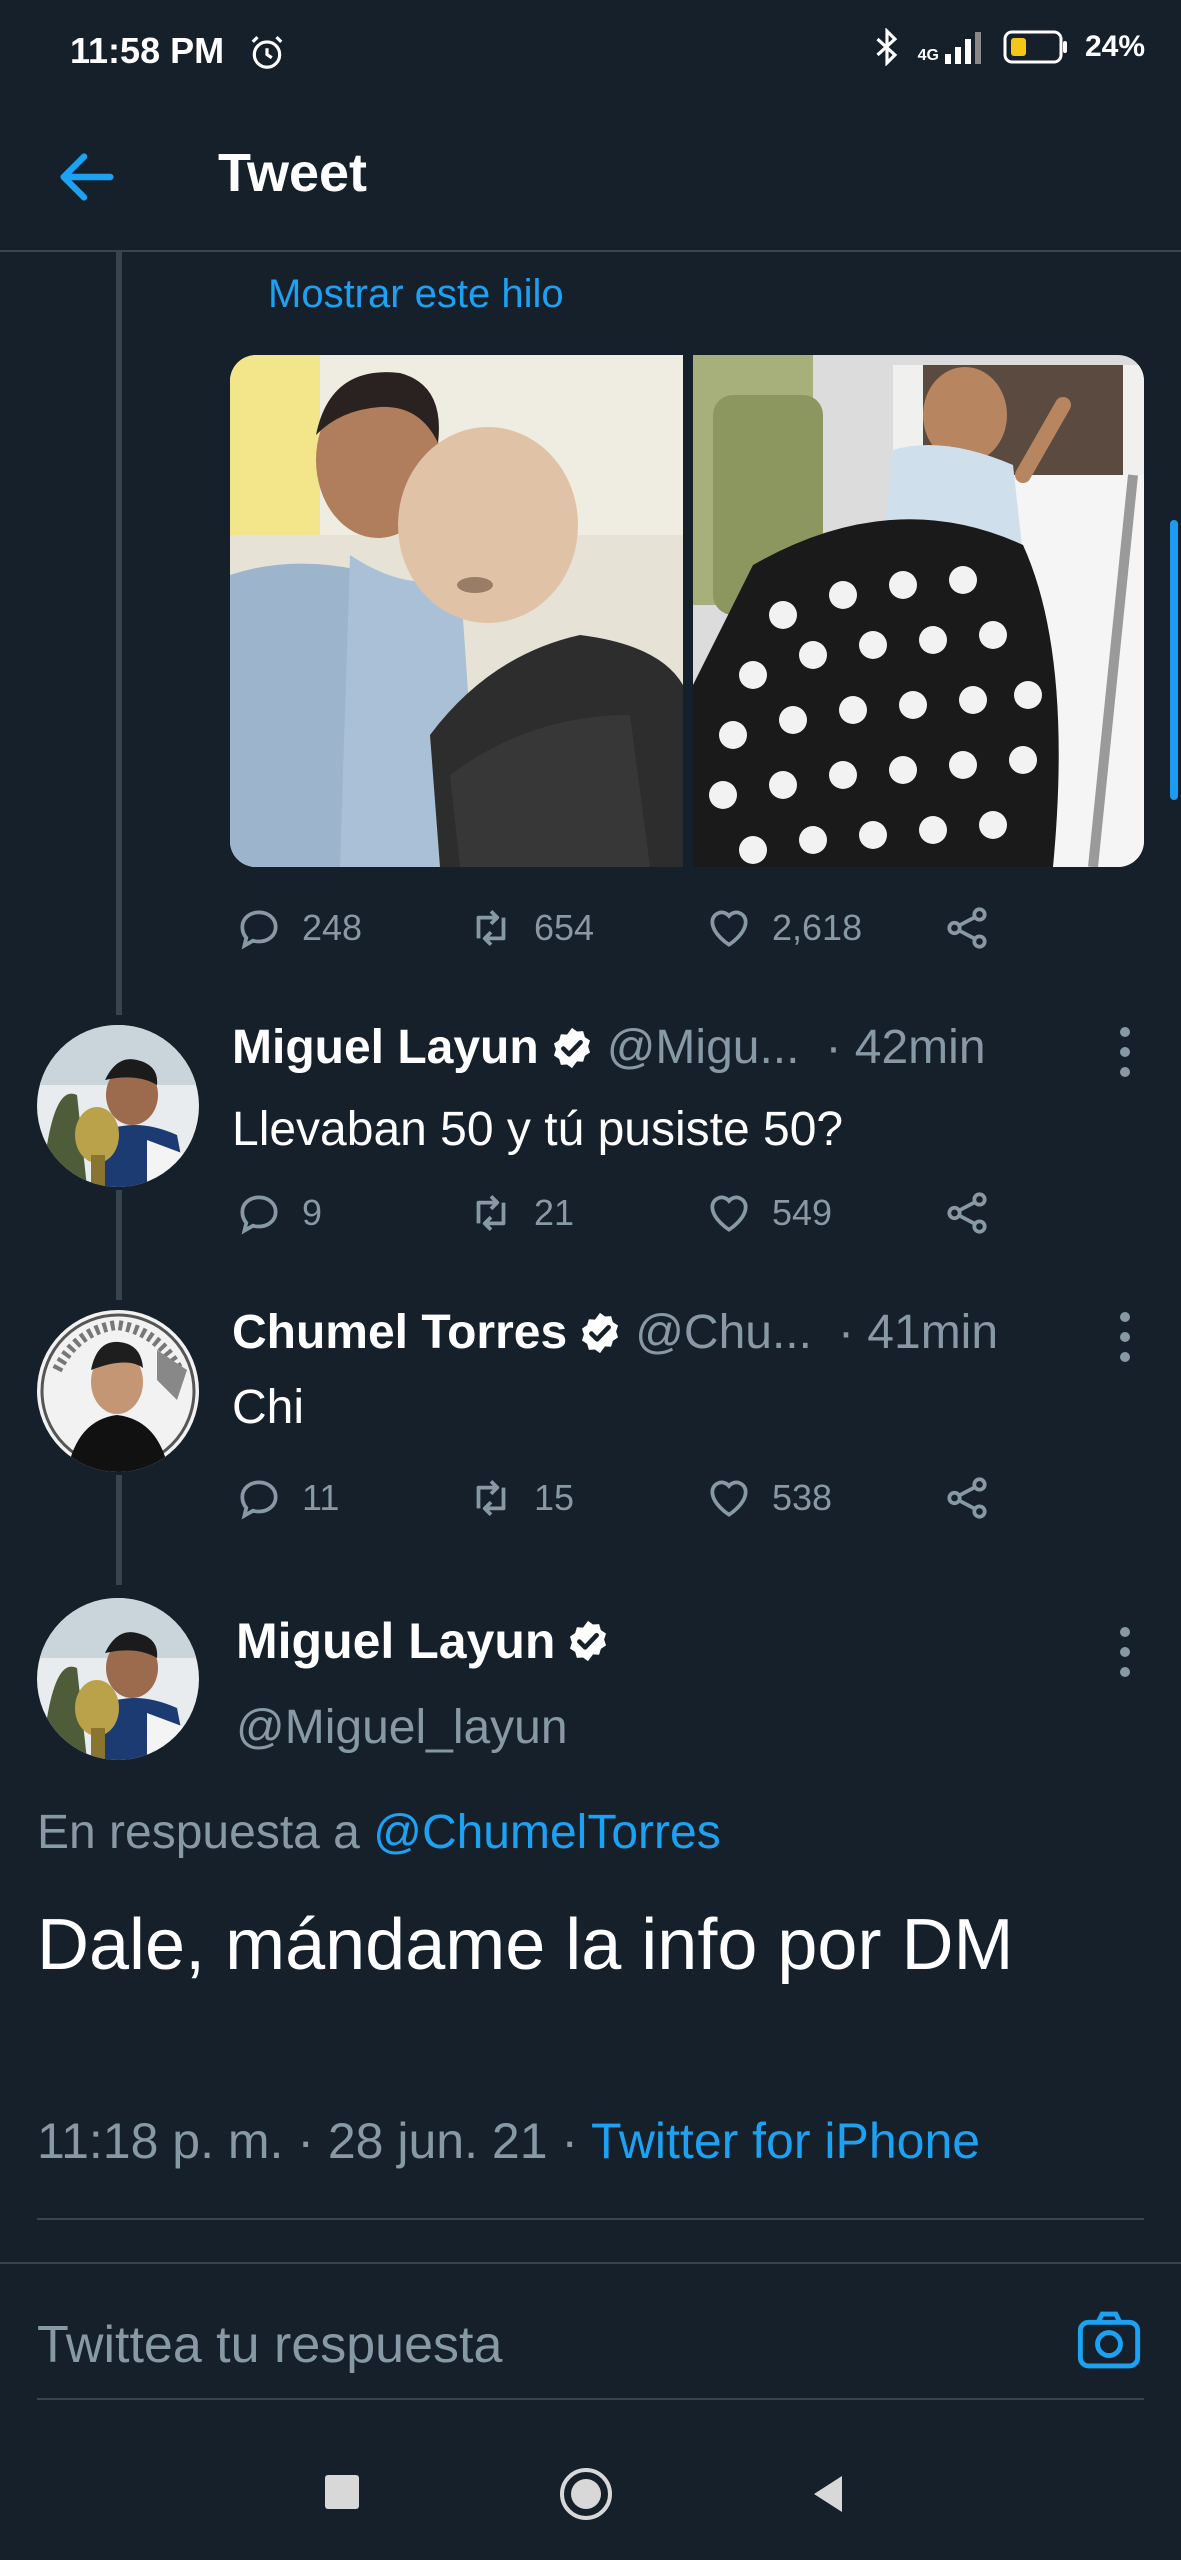 This screenshot has height=2560, width=1181. I want to click on reply-2-header: Chumel Torres @Chu... · 41min, so click(615, 1332).